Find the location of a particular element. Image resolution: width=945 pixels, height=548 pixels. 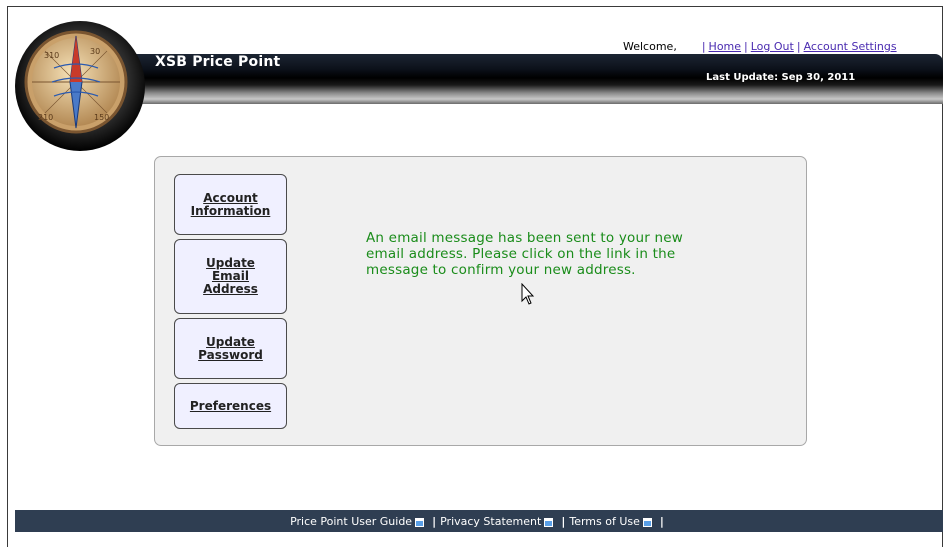

mouse-cursor-icon is located at coordinates (528, 294).